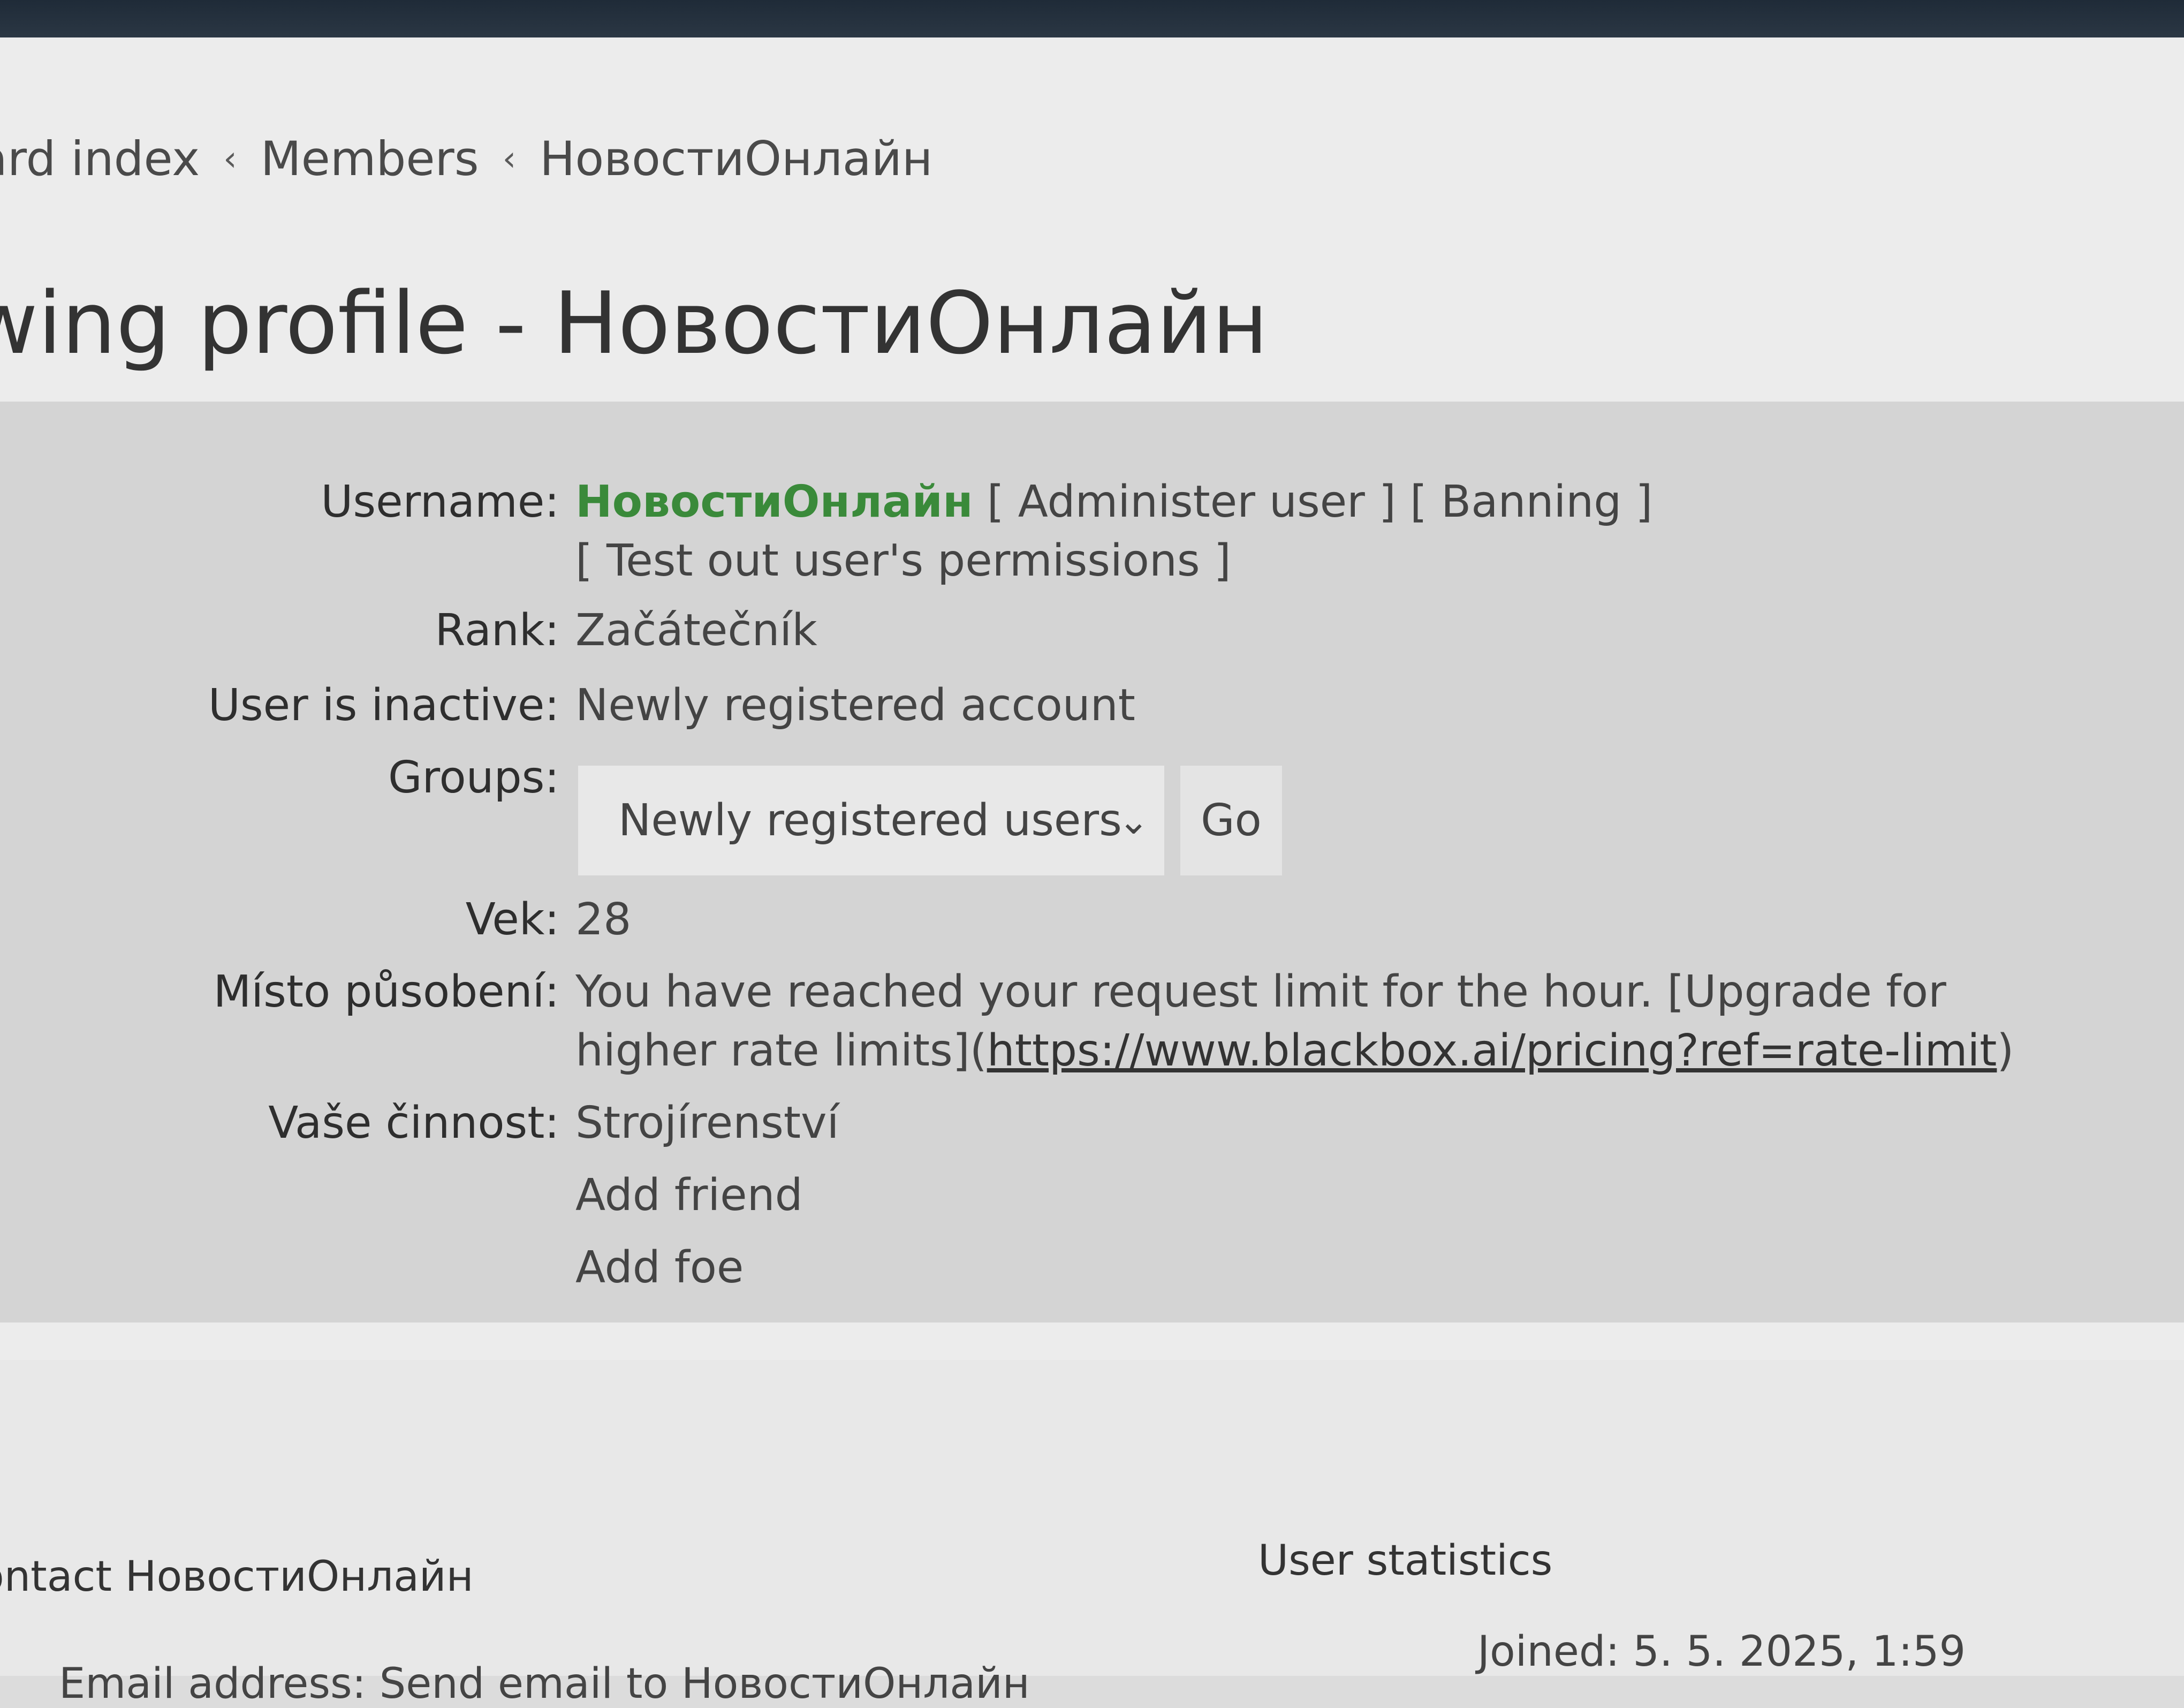  Describe the element at coordinates (2005, 1051) in the screenshot. I see `misto-text-end: )` at that location.